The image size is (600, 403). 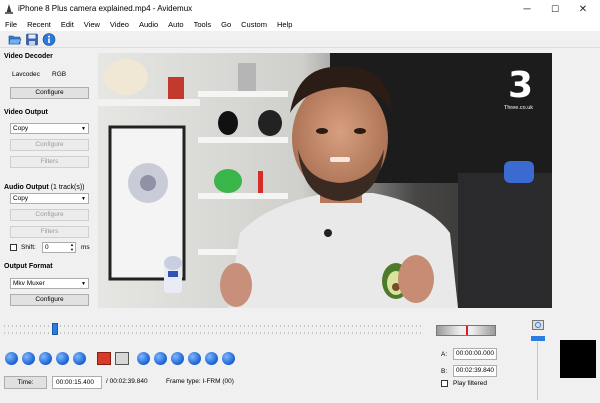 What do you see at coordinates (211, 358) in the screenshot?
I see `previous-cut-icon` at bounding box center [211, 358].